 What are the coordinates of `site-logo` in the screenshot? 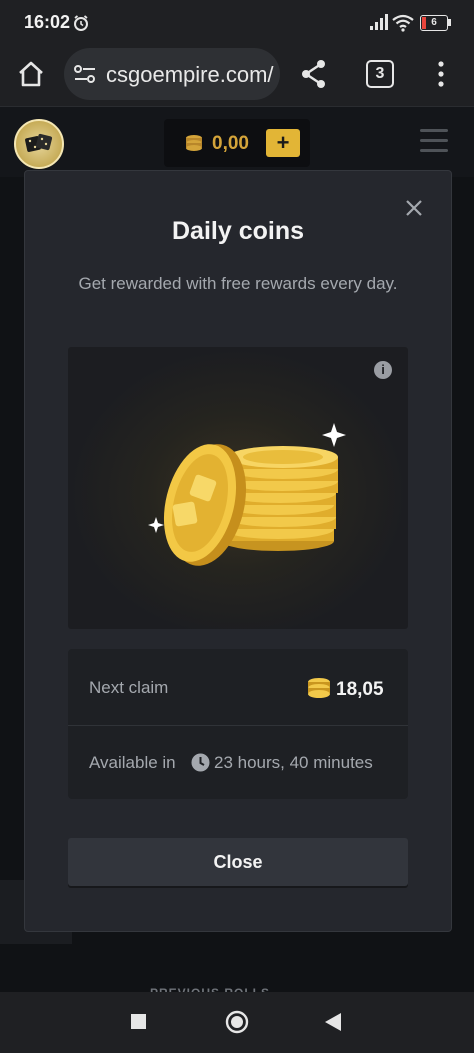 It's located at (39, 144).